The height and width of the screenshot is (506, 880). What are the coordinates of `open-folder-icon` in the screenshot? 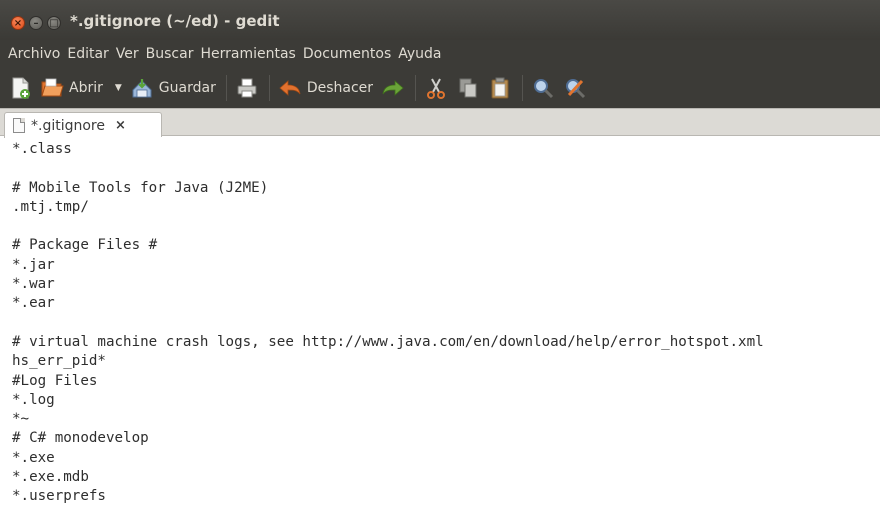 It's located at (52, 87).